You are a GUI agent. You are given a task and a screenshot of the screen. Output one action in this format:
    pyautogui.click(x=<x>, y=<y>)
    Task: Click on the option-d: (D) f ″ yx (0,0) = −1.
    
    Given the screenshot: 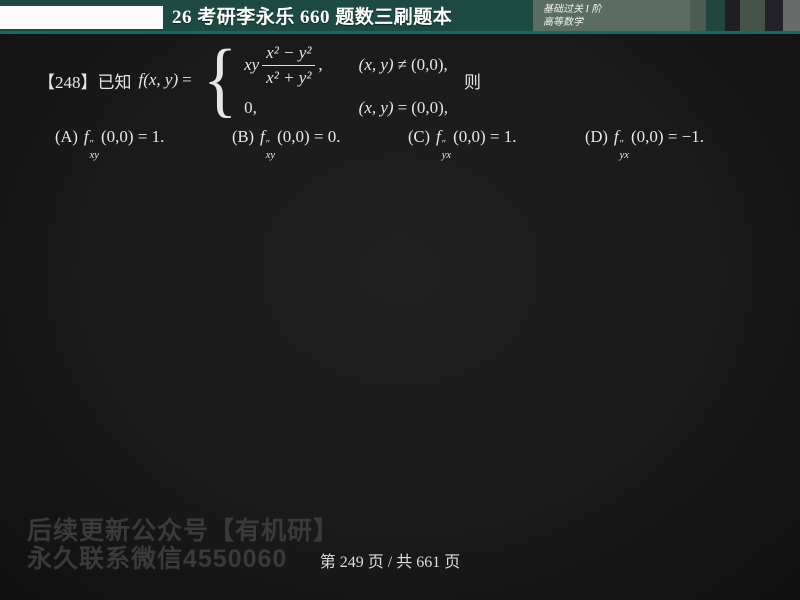 What is the action you would take?
    pyautogui.click(x=644, y=144)
    